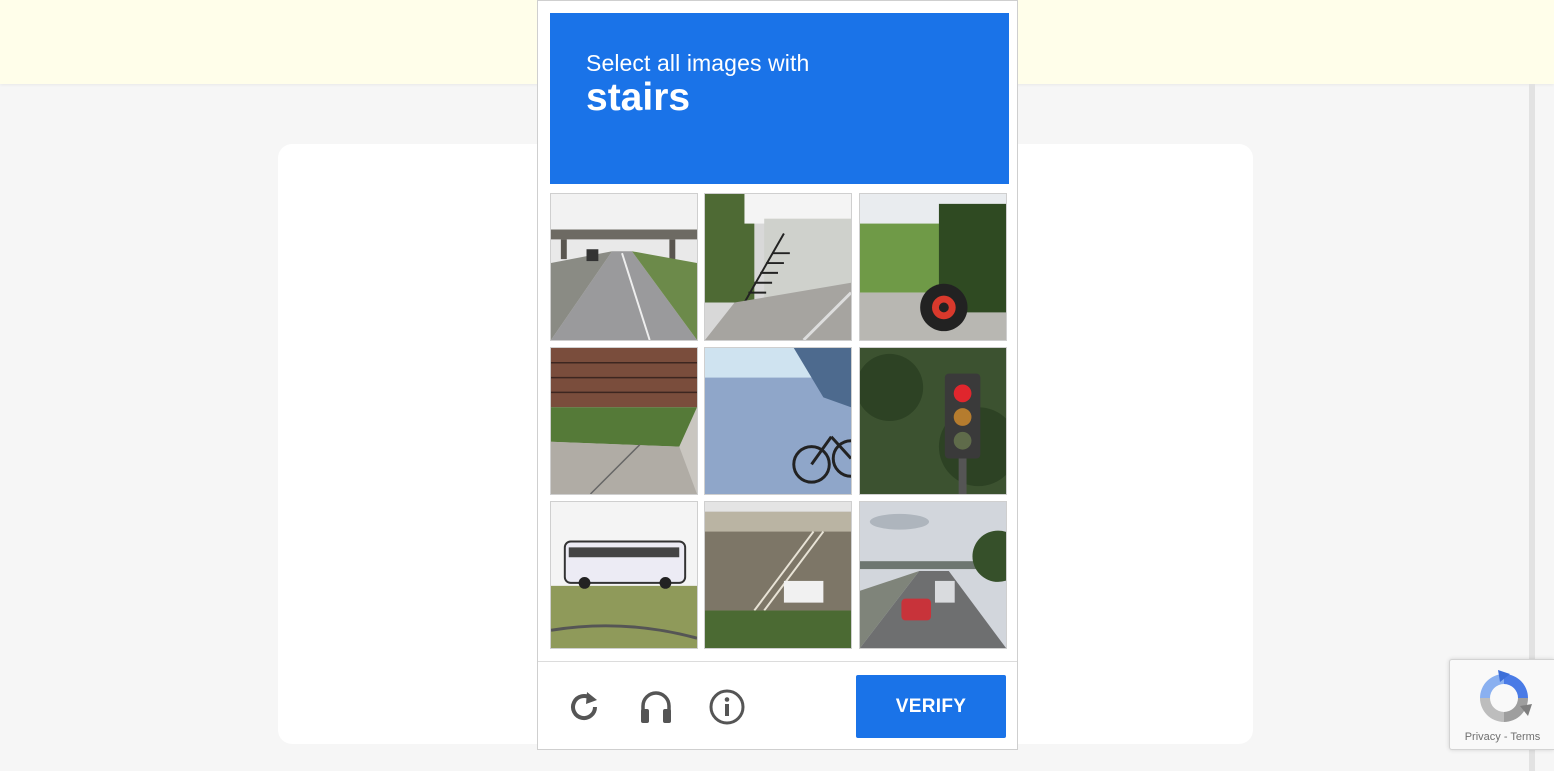 This screenshot has width=1554, height=771. Describe the element at coordinates (656, 707) in the screenshot. I see `headphones-icon` at that location.